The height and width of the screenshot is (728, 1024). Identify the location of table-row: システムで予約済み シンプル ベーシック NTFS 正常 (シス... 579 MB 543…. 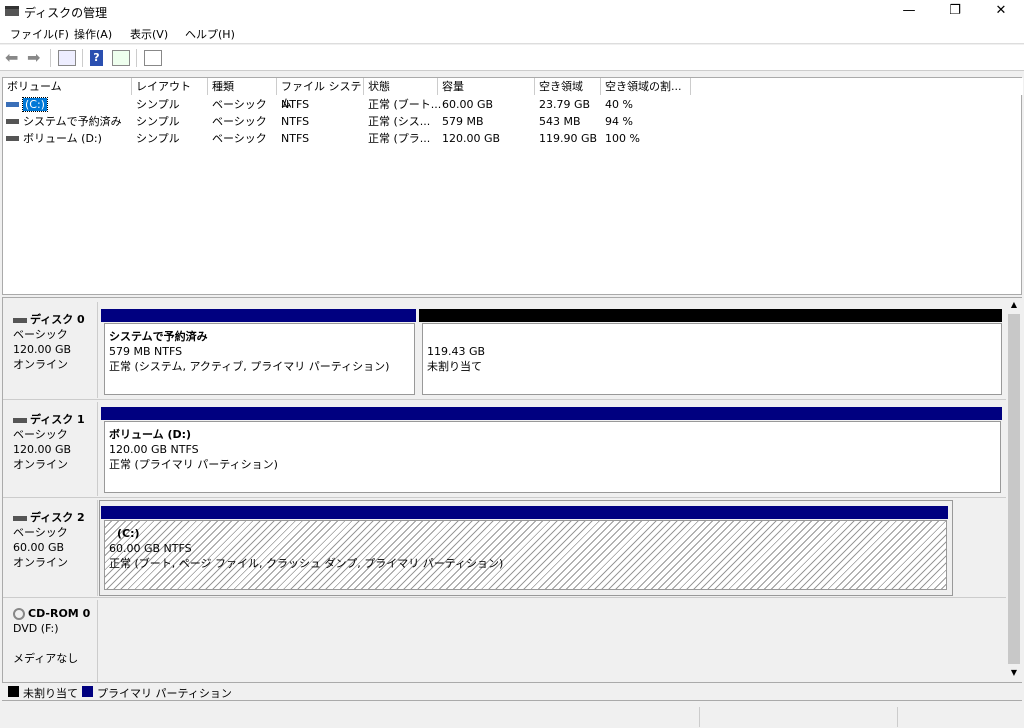
(512, 121).